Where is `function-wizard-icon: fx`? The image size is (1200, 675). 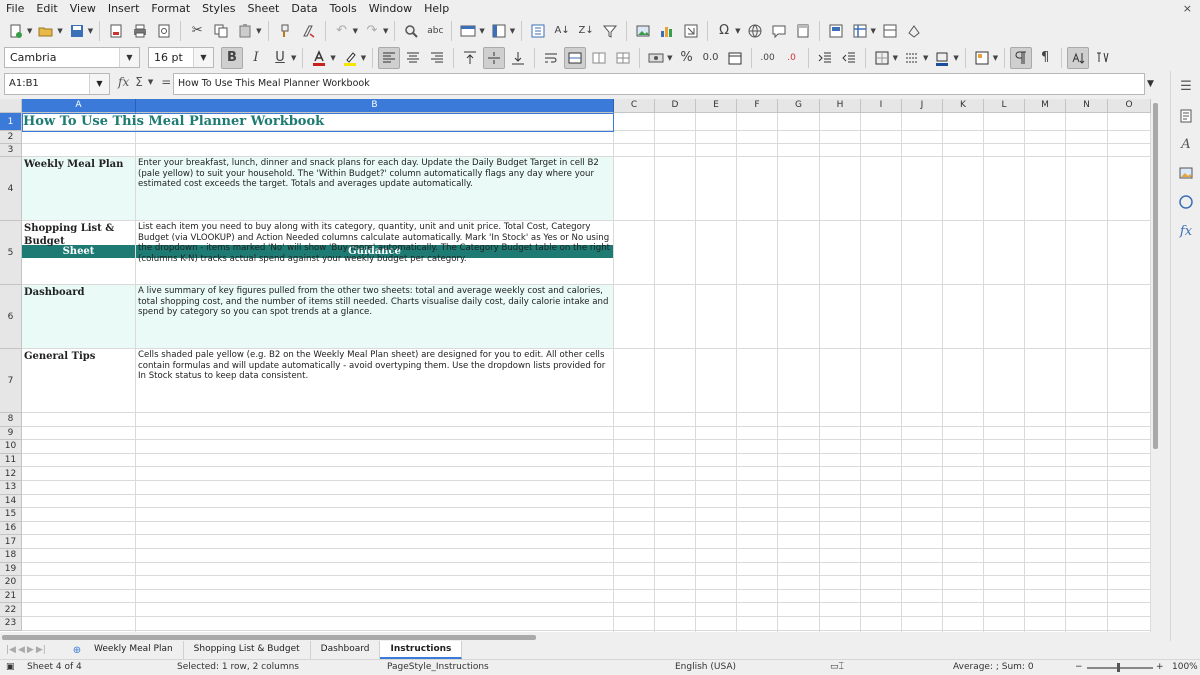
function-wizard-icon: fx is located at coordinates (123, 82).